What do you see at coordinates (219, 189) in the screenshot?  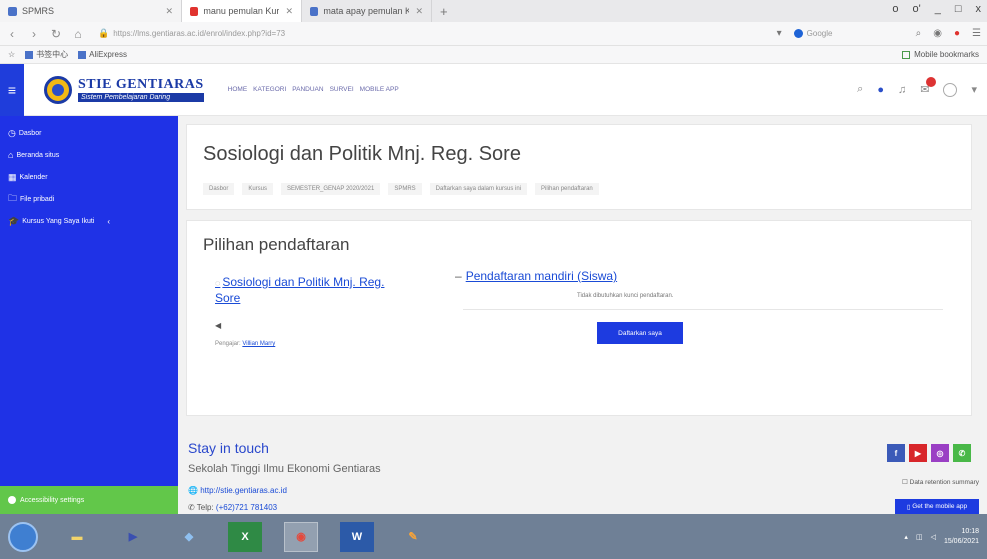 I see `breadcrumb-item: Dasbor` at bounding box center [219, 189].